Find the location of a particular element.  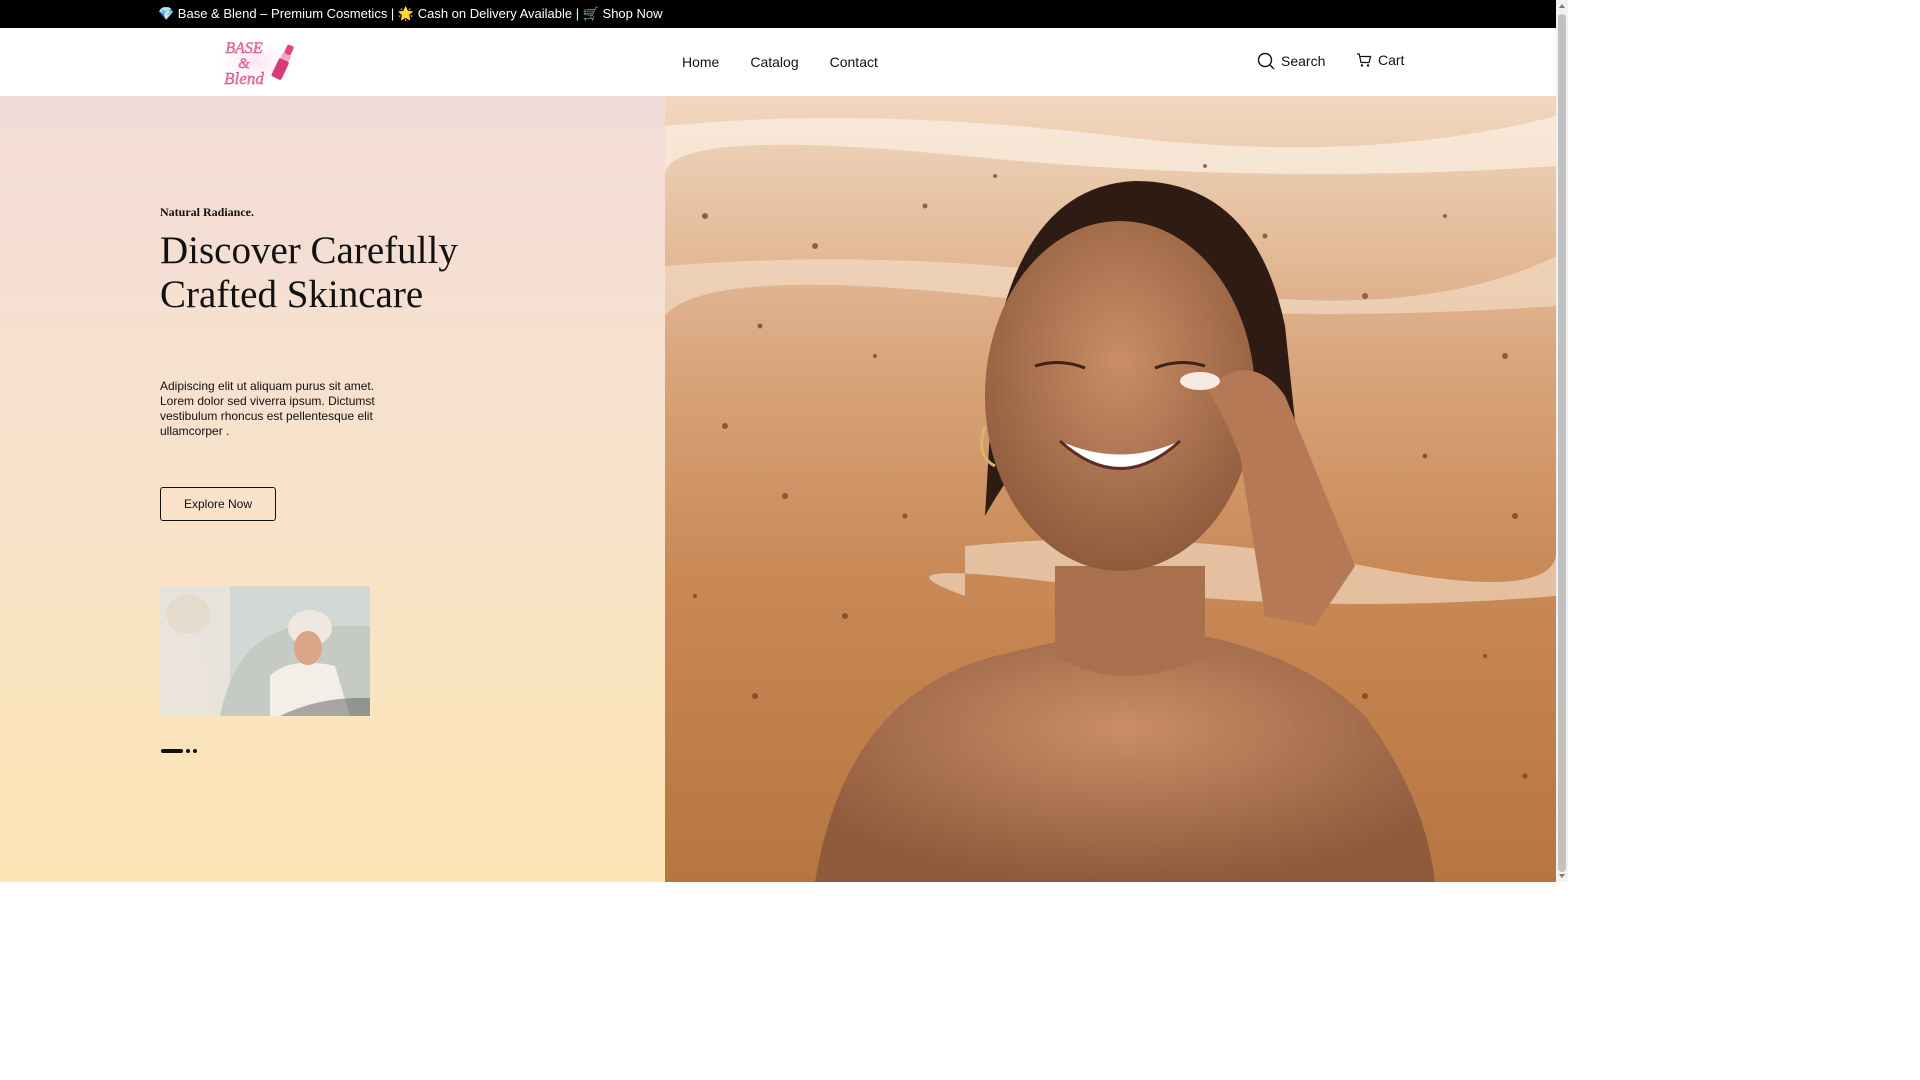

nav-home: Home is located at coordinates (700, 62).